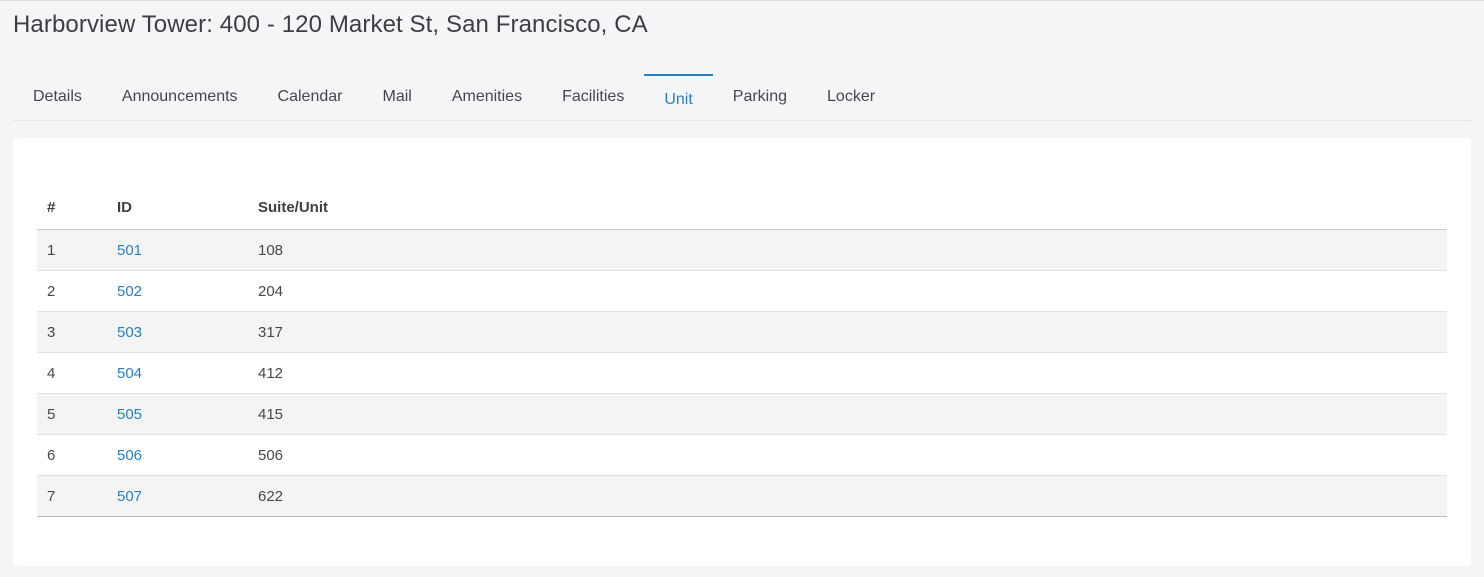 This screenshot has height=577, width=1484. Describe the element at coordinates (129, 250) in the screenshot. I see `unit-id-link: 501` at that location.